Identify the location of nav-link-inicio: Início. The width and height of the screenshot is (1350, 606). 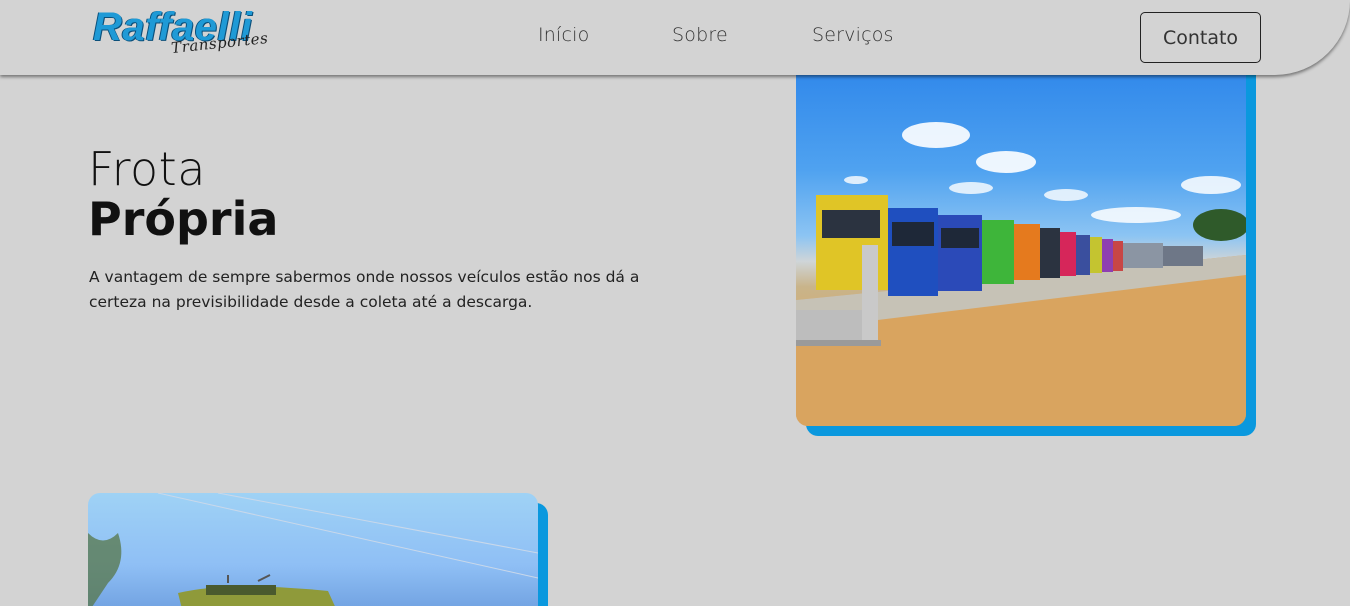
(563, 35).